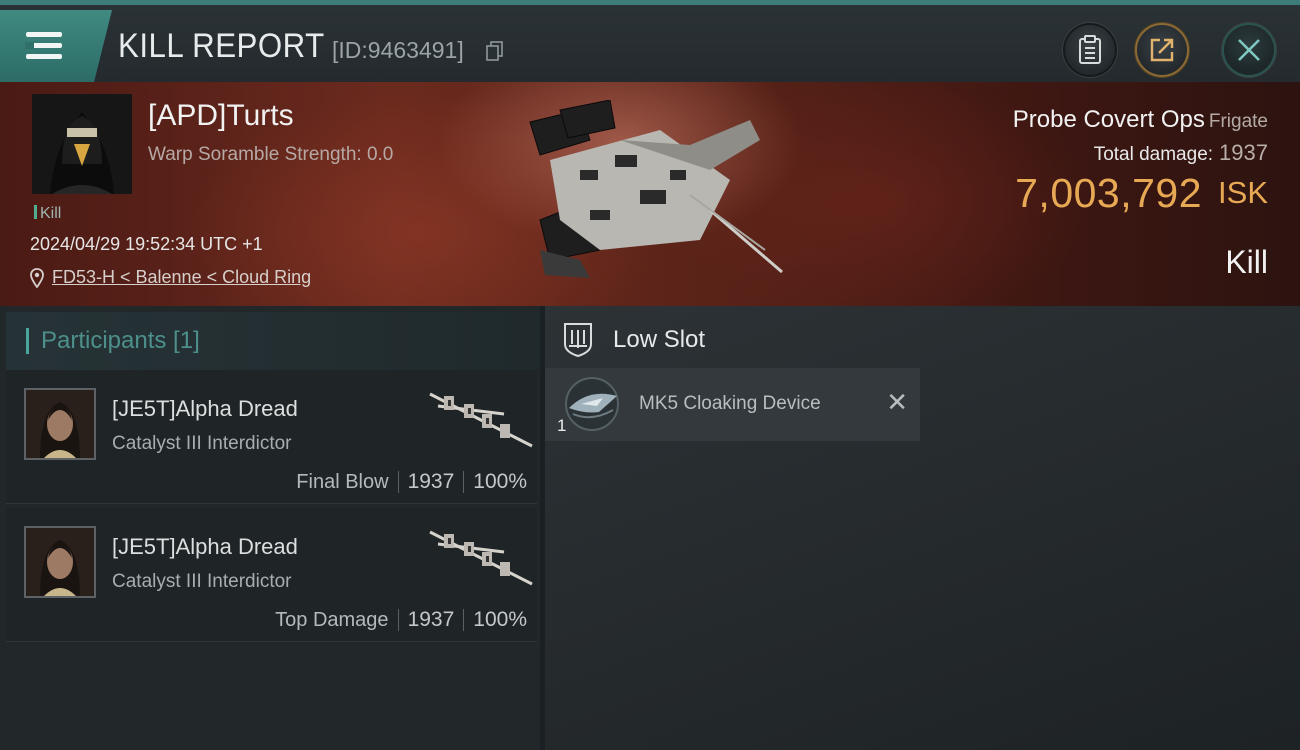 Image resolution: width=1300 pixels, height=750 pixels. What do you see at coordinates (1109, 193) in the screenshot?
I see `isk-amount: 7,003,792` at bounding box center [1109, 193].